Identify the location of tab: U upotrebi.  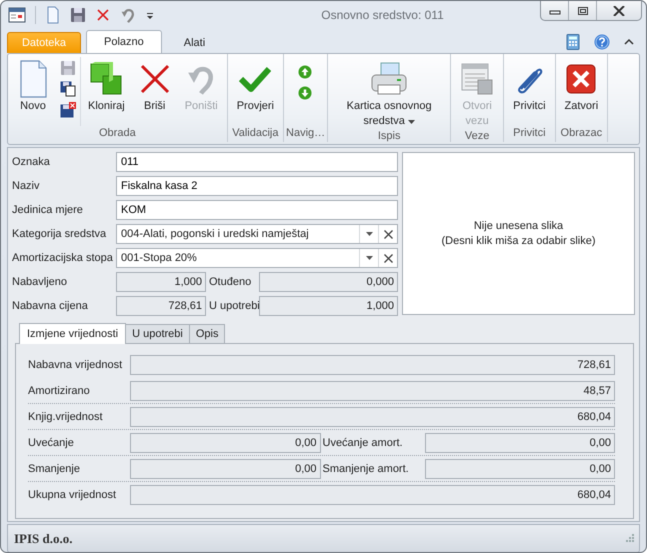
(157, 333).